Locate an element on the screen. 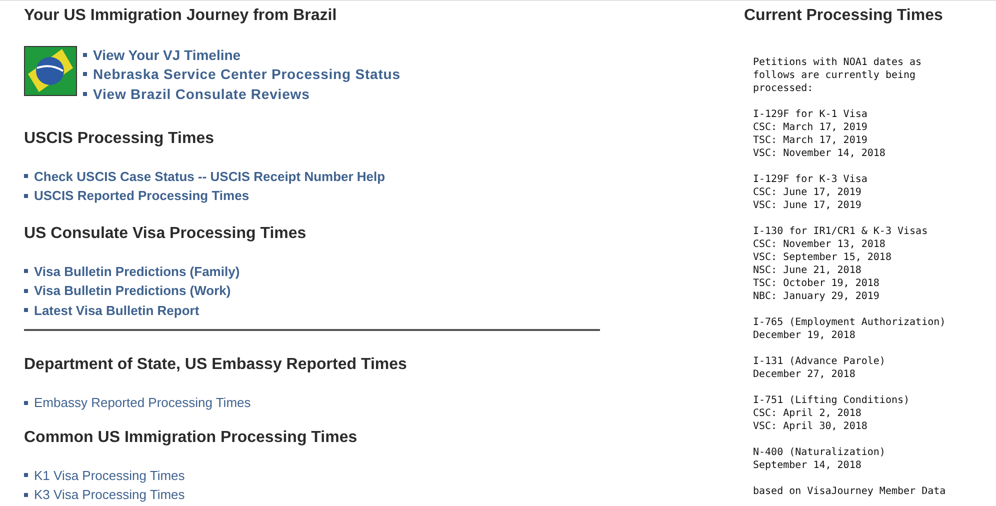  nav-link: Check USCIS Case Status -- USCIS Receipt Number Help is located at coordinates (210, 176).